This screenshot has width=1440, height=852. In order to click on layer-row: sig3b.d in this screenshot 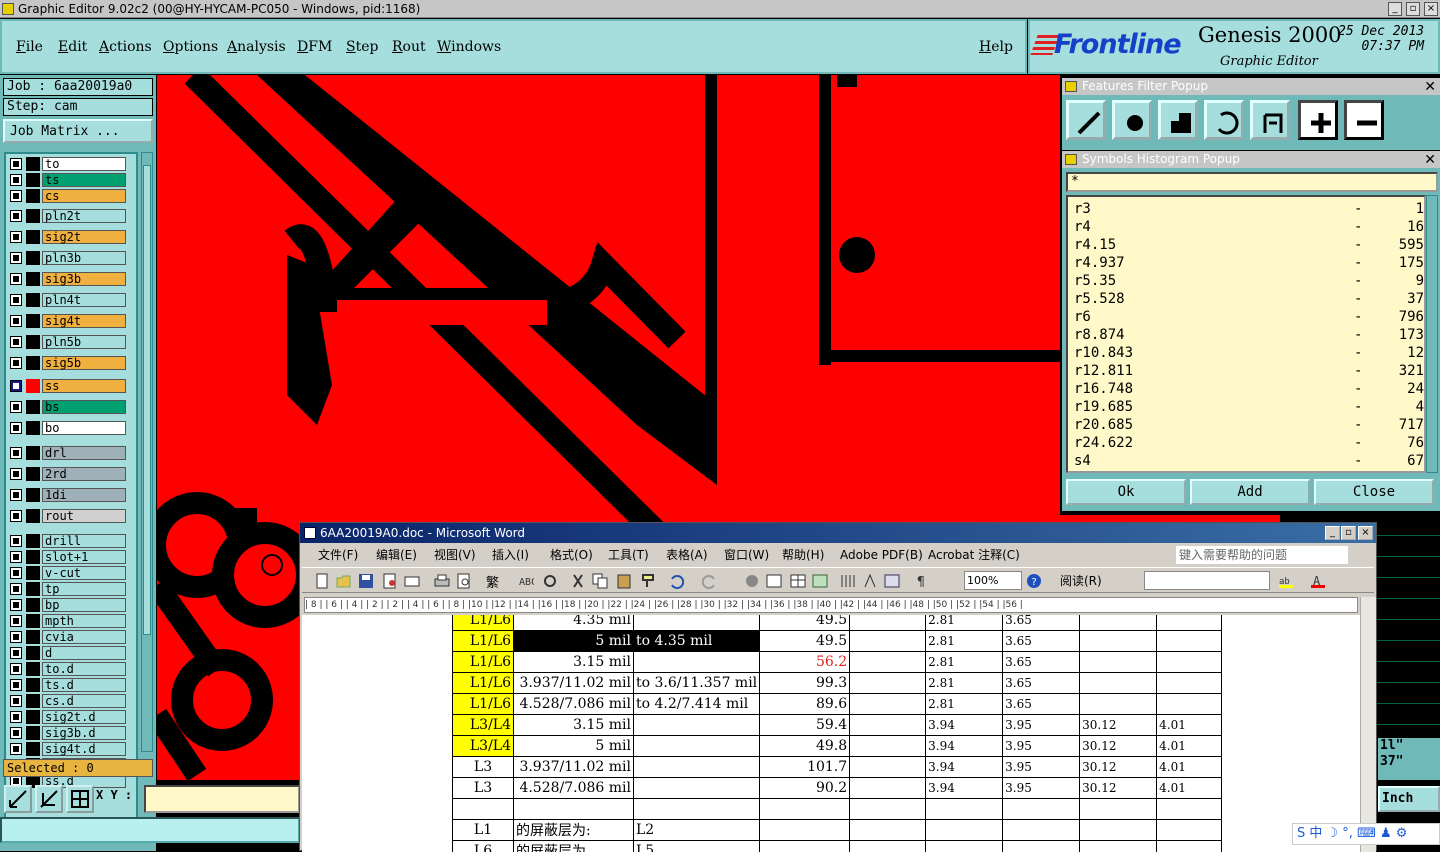, I will do `click(68, 733)`.